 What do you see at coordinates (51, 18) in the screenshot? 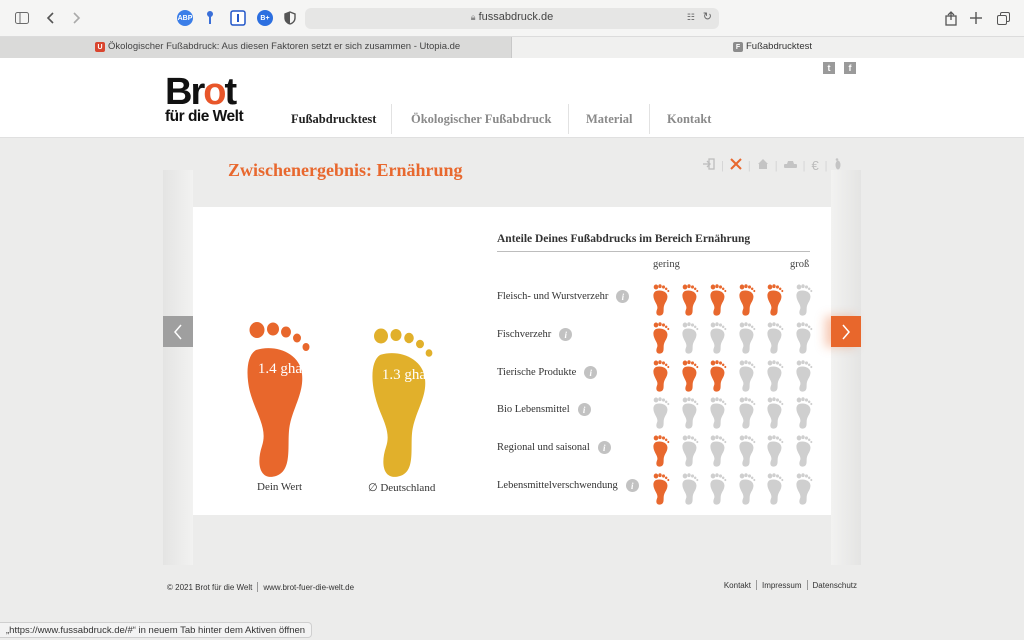
I see `back-icon` at bounding box center [51, 18].